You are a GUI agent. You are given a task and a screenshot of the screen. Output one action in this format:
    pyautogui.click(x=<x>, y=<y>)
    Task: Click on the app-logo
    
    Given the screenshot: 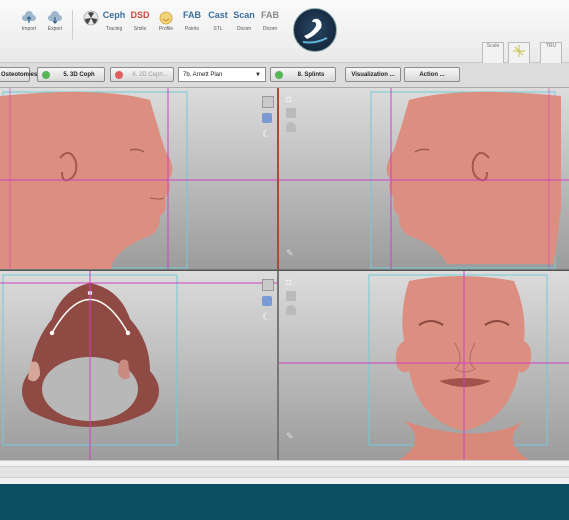 What is the action you would take?
    pyautogui.click(x=315, y=30)
    